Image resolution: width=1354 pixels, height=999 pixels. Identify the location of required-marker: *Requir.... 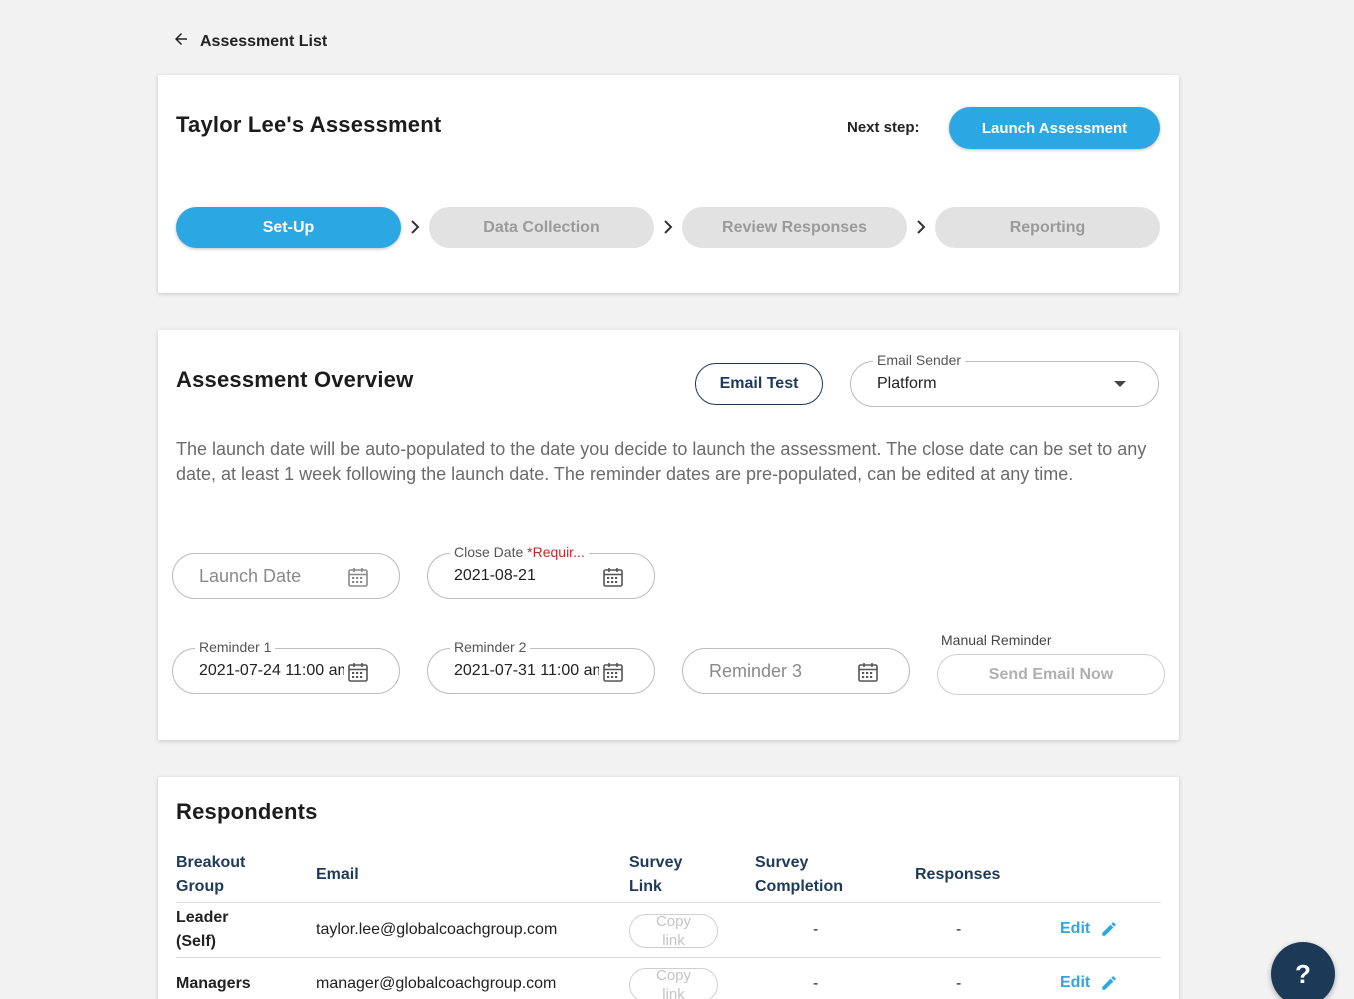
(556, 552).